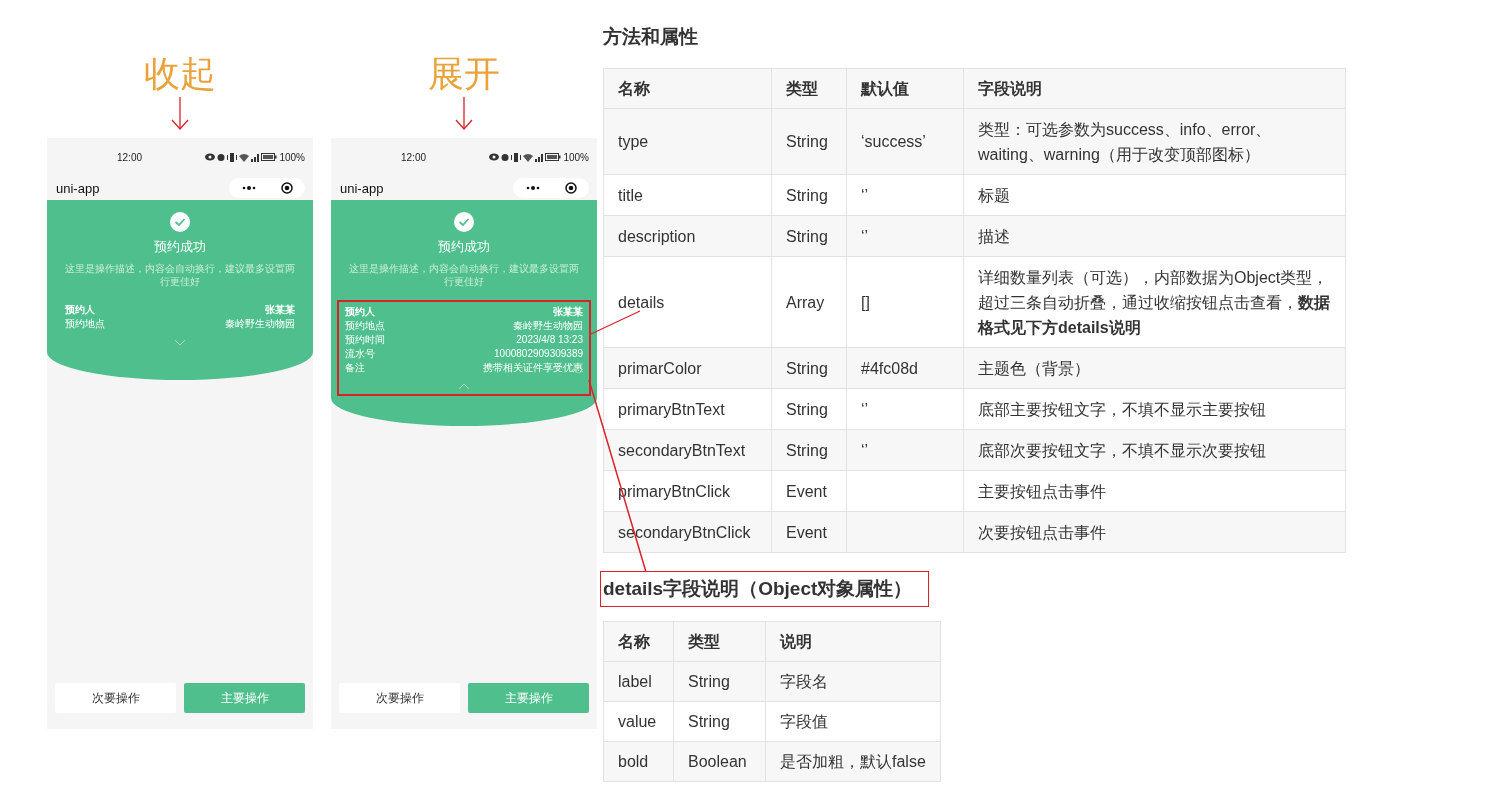  I want to click on column-header: 默认值, so click(905, 88).